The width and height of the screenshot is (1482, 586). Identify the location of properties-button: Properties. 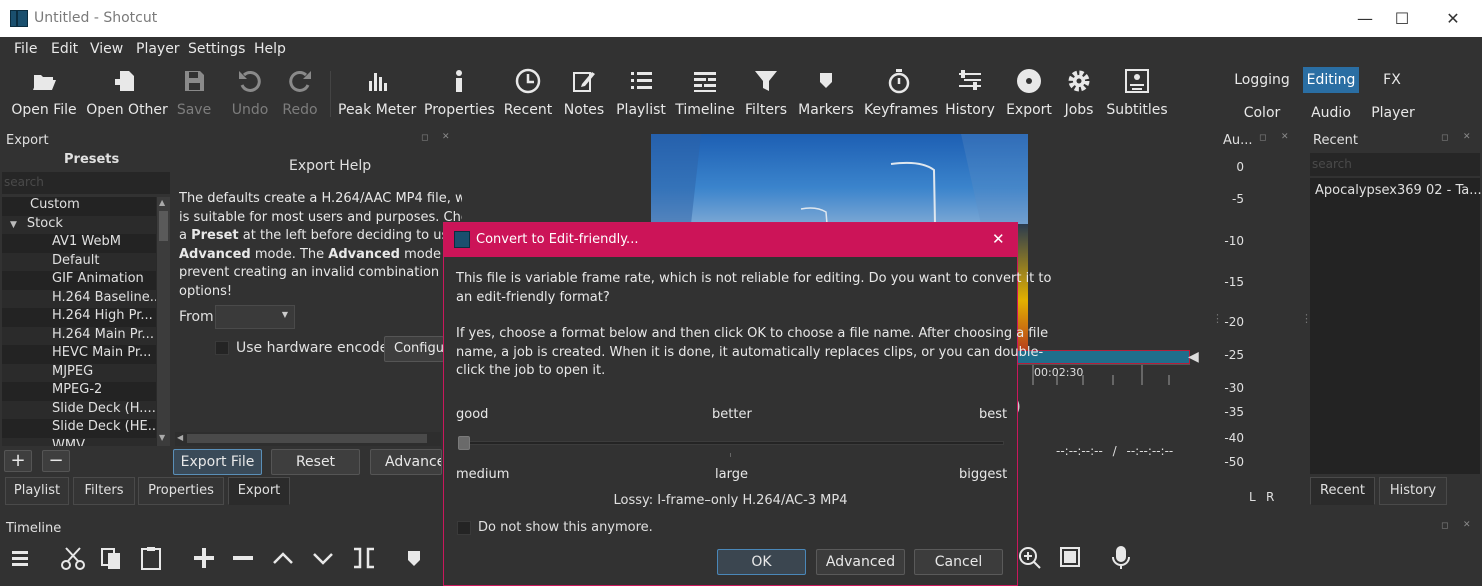
(459, 92).